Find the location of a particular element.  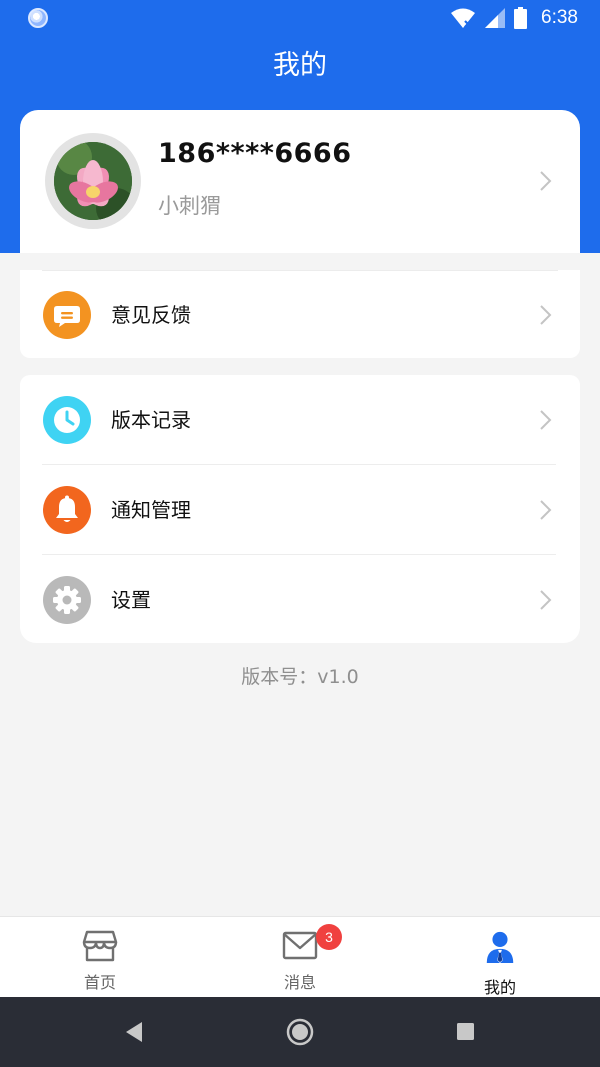

menu-item-label: 设置 is located at coordinates (131, 600).